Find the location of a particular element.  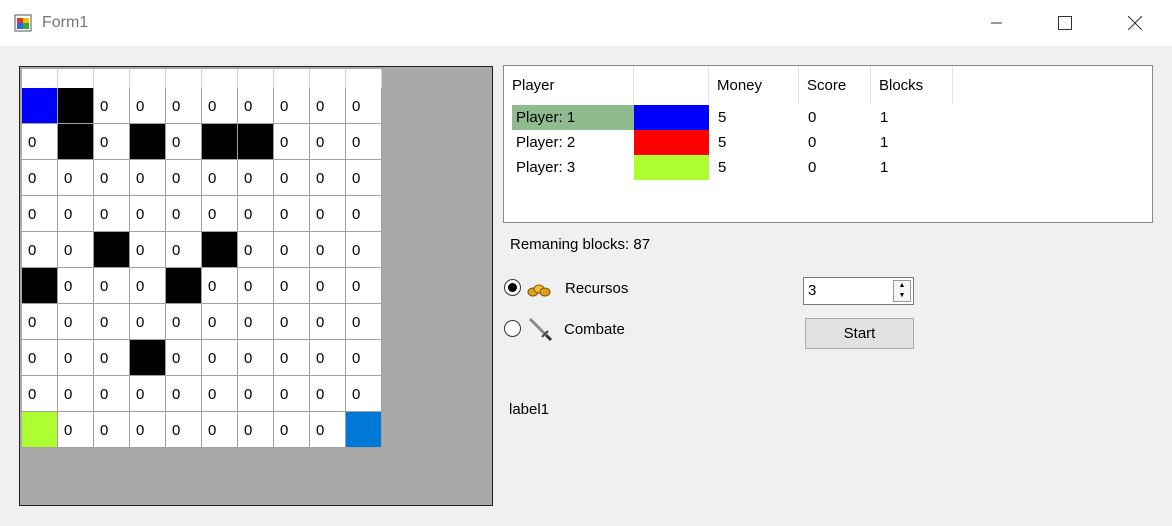

column-header-score: Score is located at coordinates (835, 85).